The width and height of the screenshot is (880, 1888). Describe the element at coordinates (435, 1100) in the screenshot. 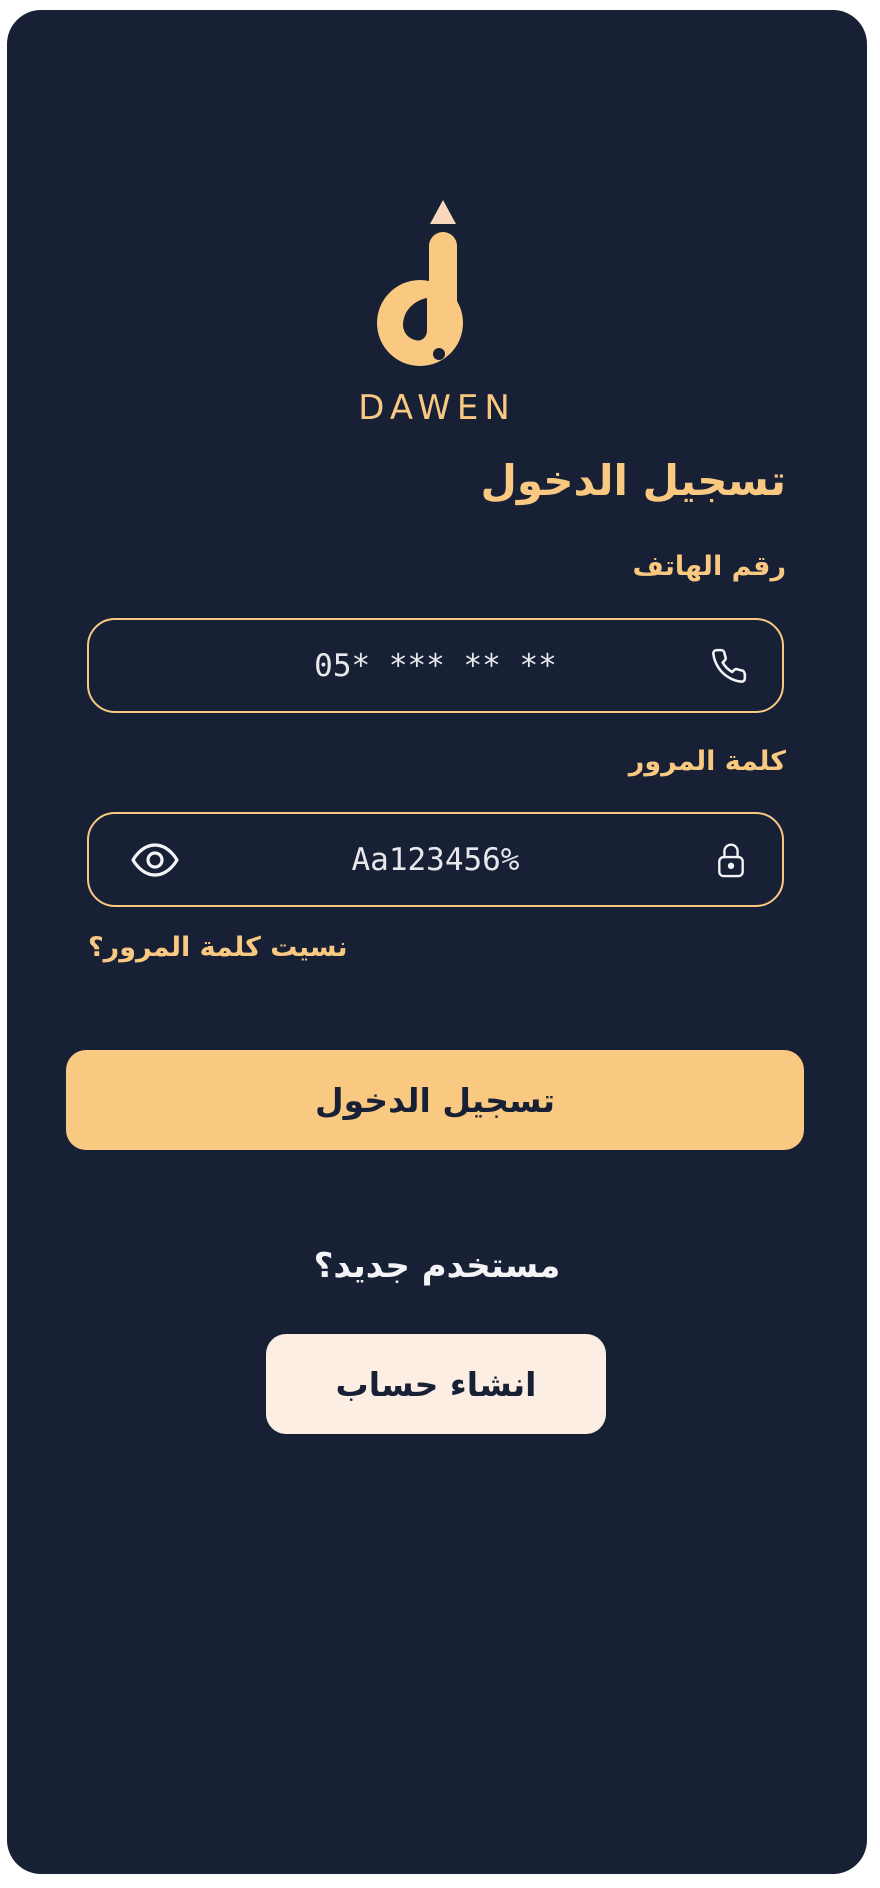

I see `login-button: تسجيل الدخول` at that location.